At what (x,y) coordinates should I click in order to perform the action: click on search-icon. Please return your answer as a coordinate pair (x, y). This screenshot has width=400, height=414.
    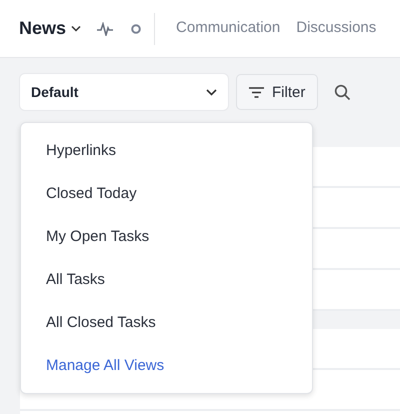
    Looking at the image, I should click on (343, 92).